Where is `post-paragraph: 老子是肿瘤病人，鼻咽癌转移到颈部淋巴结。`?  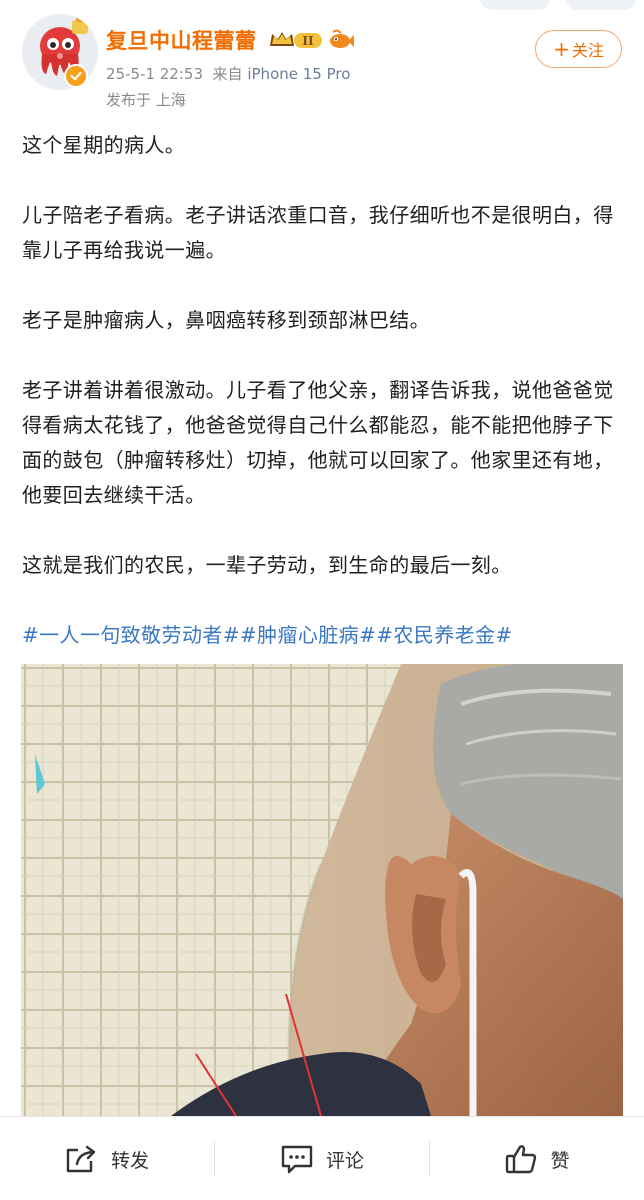 post-paragraph: 老子是肿瘤病人，鼻咽癌转移到颈部淋巴结。 is located at coordinates (226, 320).